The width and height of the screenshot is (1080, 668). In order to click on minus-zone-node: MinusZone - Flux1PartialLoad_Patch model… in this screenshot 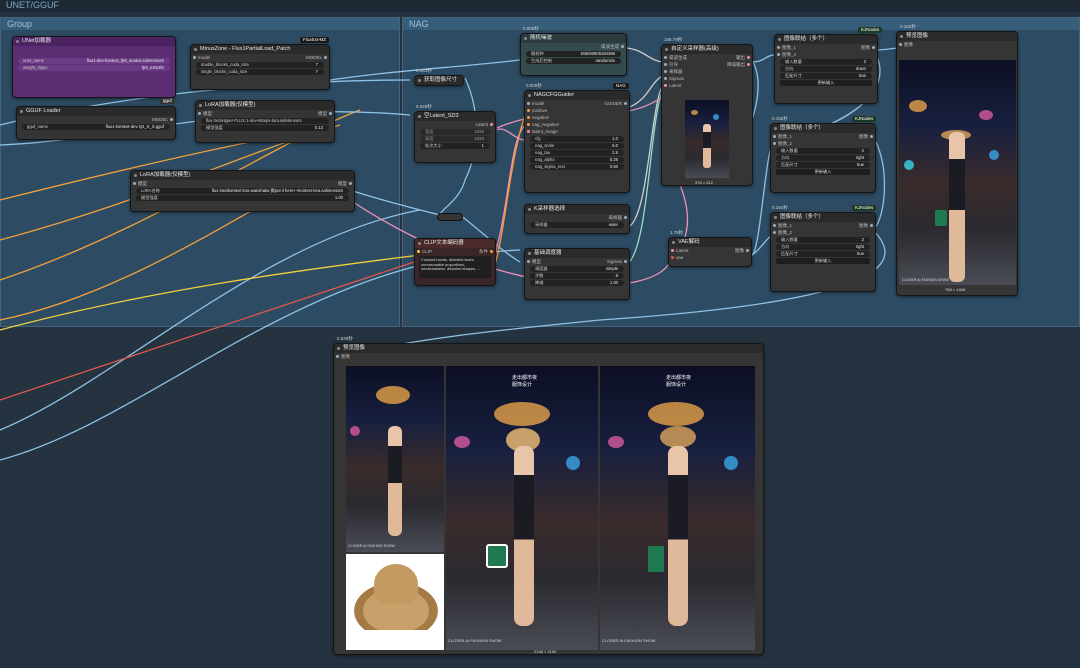, I will do `click(260, 67)`.